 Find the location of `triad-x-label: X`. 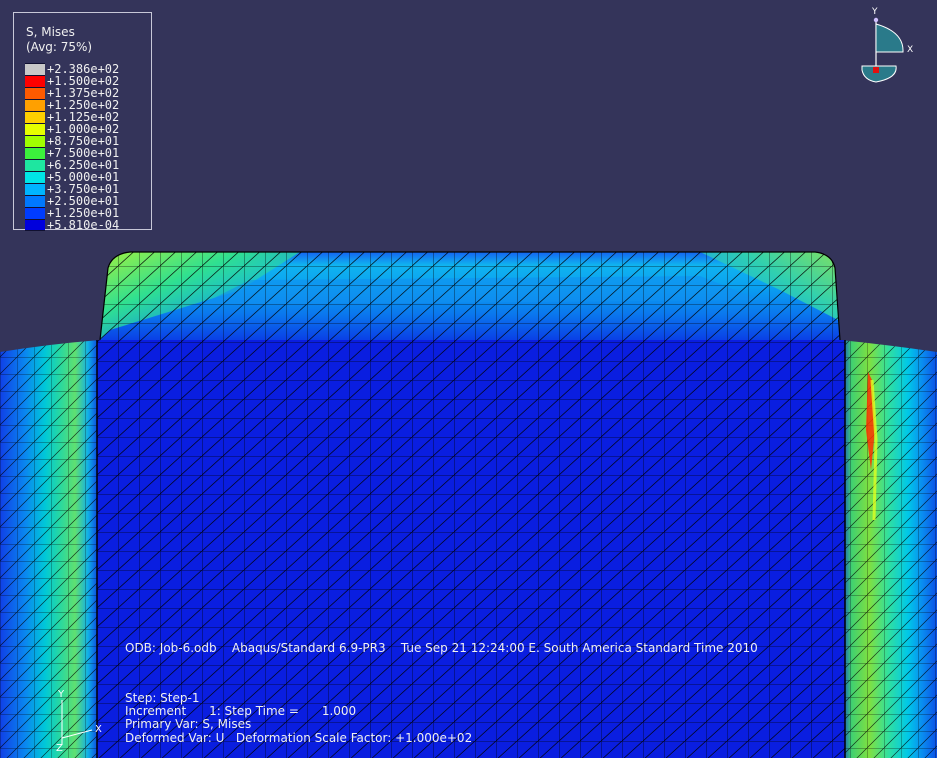

triad-x-label: X is located at coordinates (98, 729).